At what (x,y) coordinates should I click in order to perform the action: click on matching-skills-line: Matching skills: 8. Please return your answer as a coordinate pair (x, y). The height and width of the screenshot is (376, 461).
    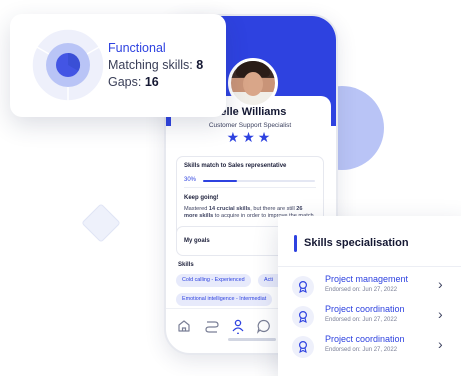
    Looking at the image, I should click on (155, 65).